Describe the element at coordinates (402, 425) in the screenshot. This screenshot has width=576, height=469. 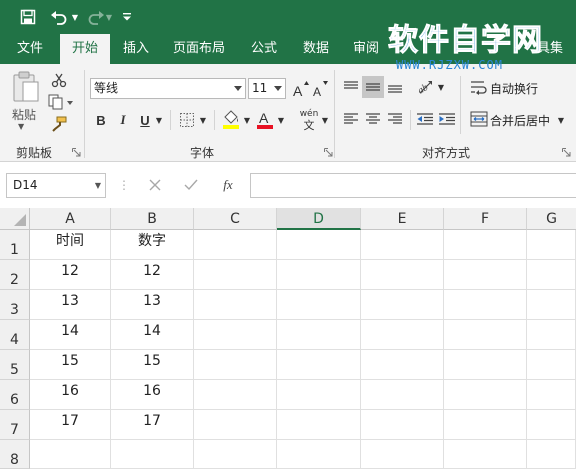
I see `cell-e7` at that location.